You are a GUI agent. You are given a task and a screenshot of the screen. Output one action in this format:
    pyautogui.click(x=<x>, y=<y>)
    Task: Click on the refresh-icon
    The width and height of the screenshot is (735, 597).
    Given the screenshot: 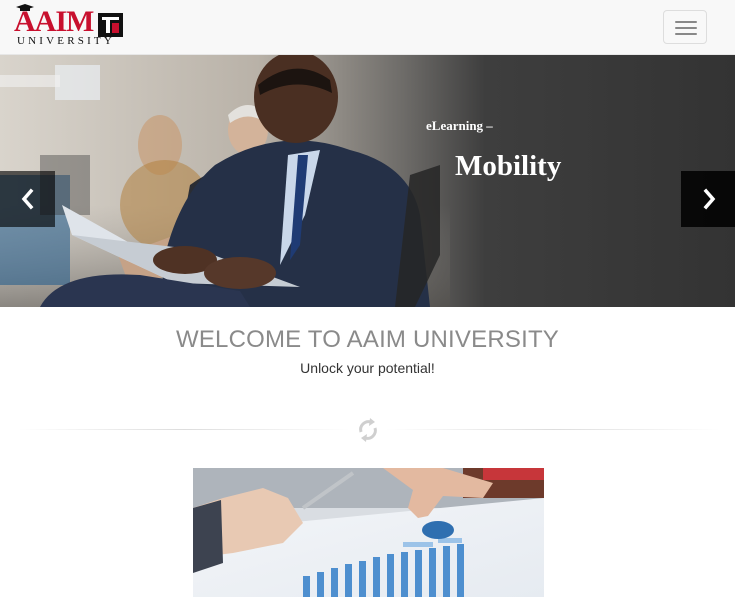 What is the action you would take?
    pyautogui.click(x=368, y=430)
    